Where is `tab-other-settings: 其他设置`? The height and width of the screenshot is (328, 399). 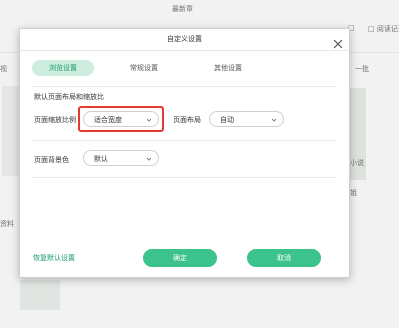 tab-other-settings: 其他设置 is located at coordinates (228, 68).